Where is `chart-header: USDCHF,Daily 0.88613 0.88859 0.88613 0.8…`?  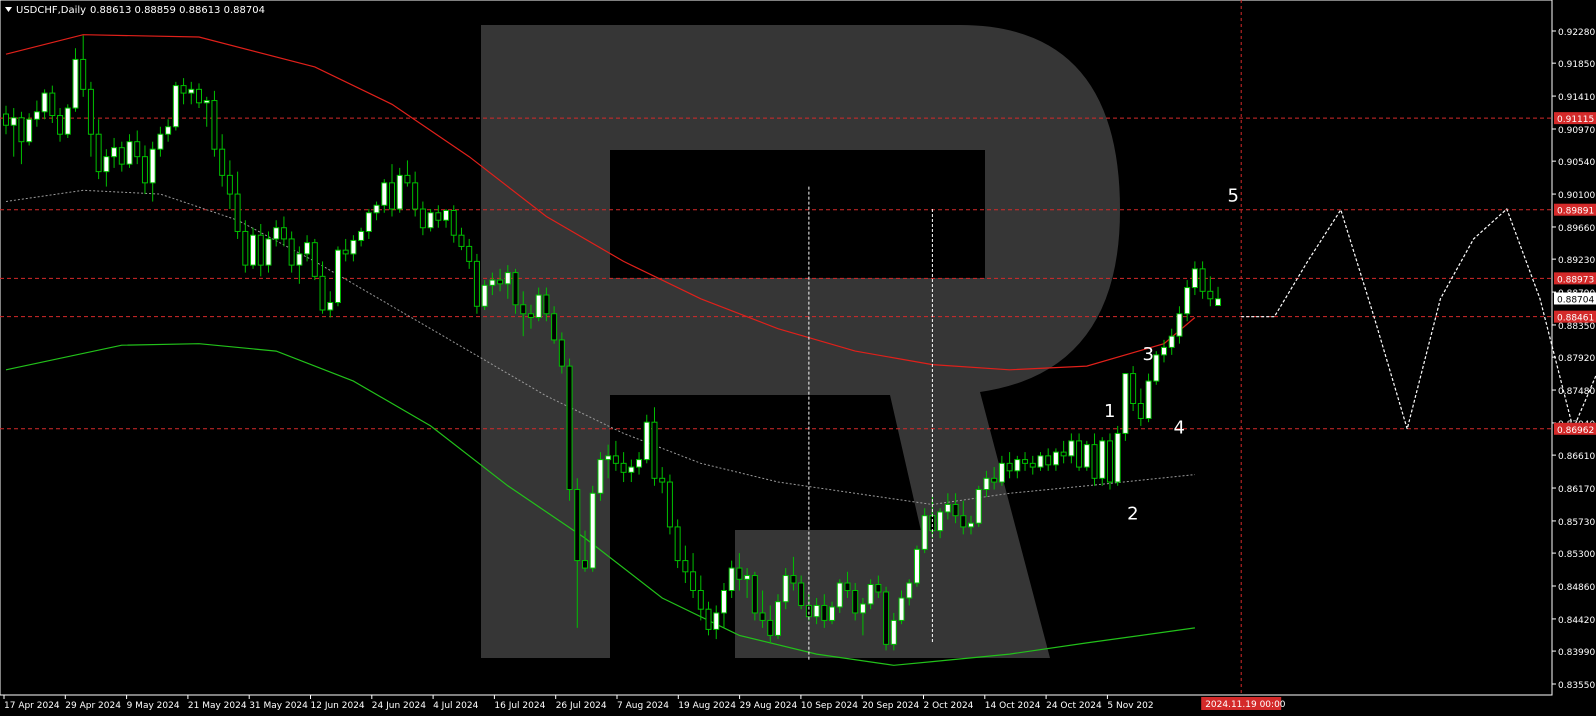 chart-header: USDCHF,Daily 0.88613 0.88859 0.88613 0.8… is located at coordinates (135, 10).